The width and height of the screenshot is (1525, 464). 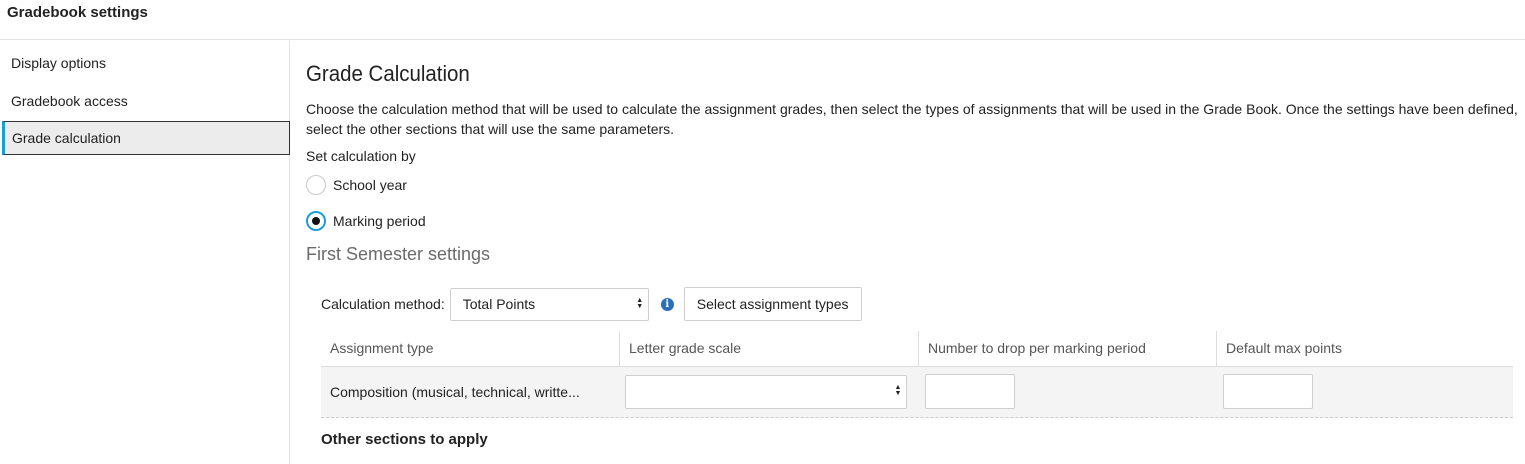 I want to click on radio-button, so click(x=316, y=185).